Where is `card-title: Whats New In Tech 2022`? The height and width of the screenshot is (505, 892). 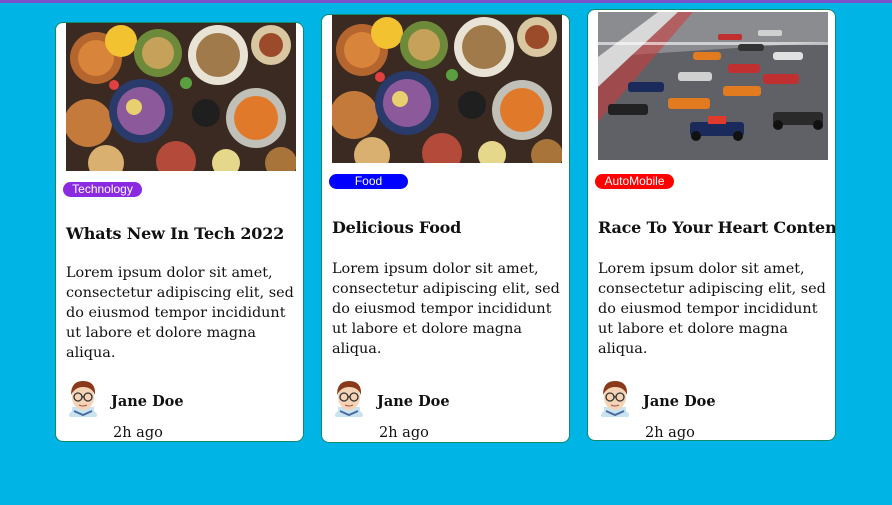 card-title: Whats New In Tech 2022 is located at coordinates (175, 233).